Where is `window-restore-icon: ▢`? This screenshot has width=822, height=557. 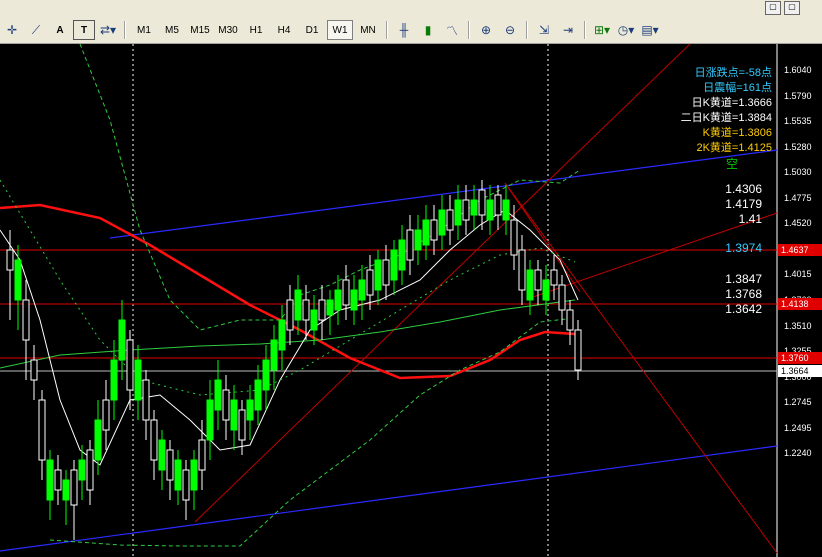
window-restore-icon: ▢ is located at coordinates (773, 8).